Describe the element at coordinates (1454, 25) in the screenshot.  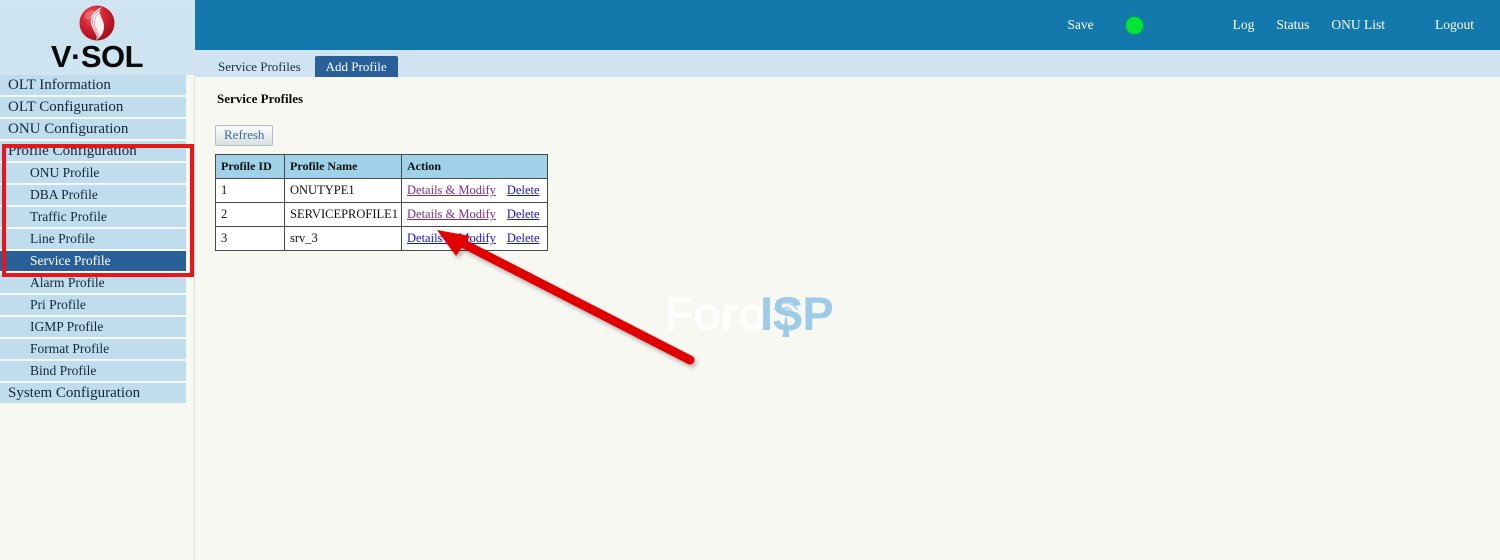
I see `logout-link: Logout` at that location.